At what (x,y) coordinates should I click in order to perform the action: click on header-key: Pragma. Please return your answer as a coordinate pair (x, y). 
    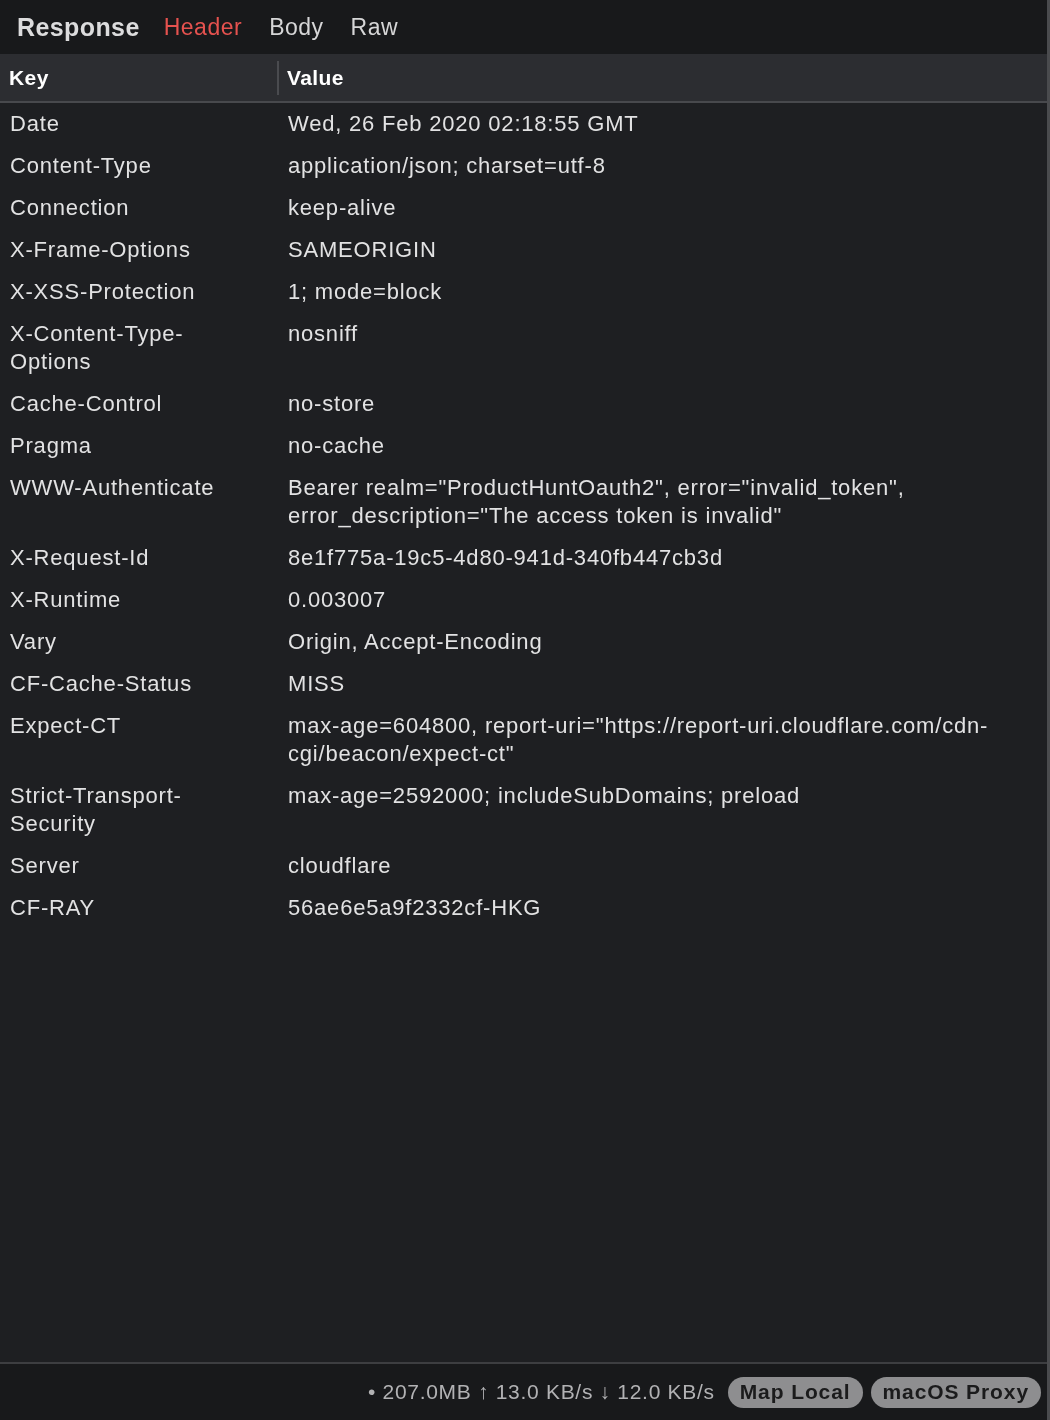
    Looking at the image, I should click on (130, 446).